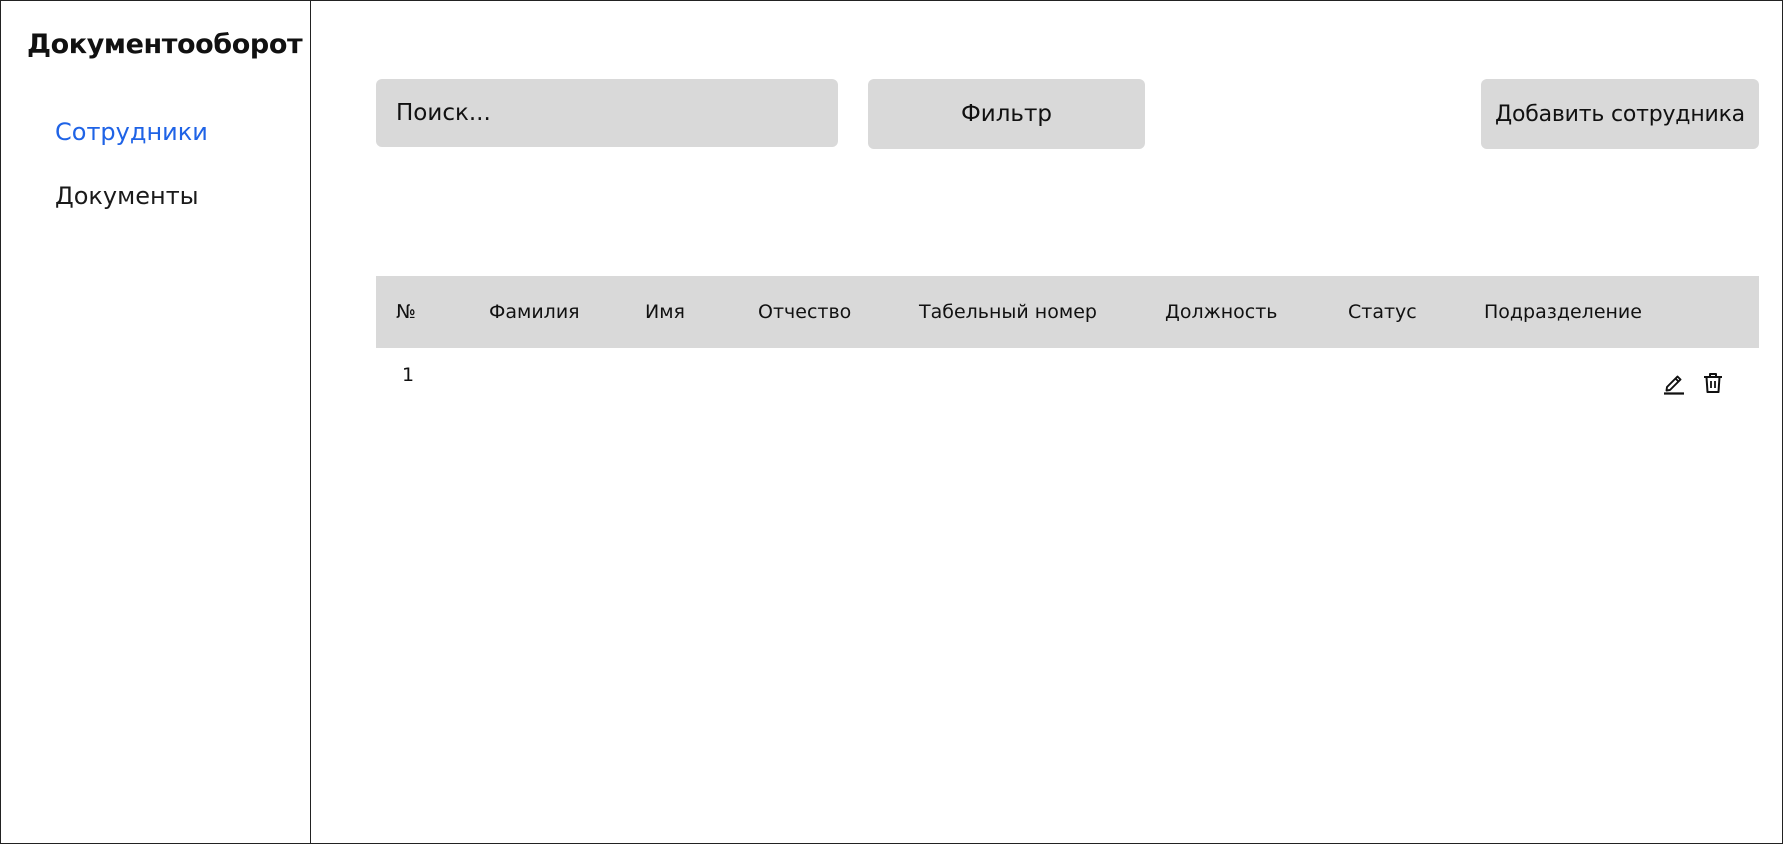  Describe the element at coordinates (534, 312) in the screenshot. I see `column-header-last-name: Фамилия` at that location.